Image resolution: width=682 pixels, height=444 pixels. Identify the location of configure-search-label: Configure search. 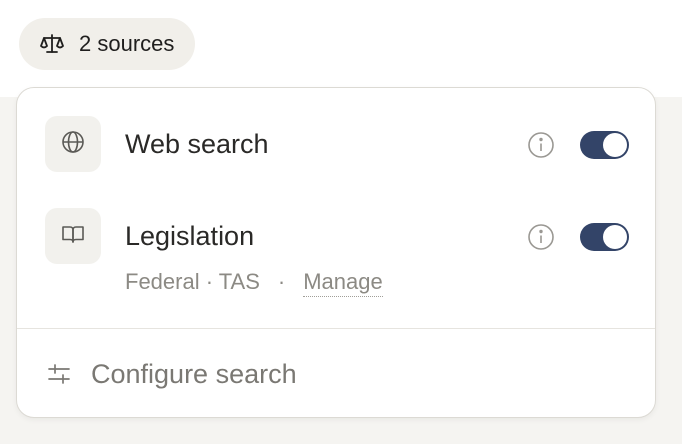
(194, 373).